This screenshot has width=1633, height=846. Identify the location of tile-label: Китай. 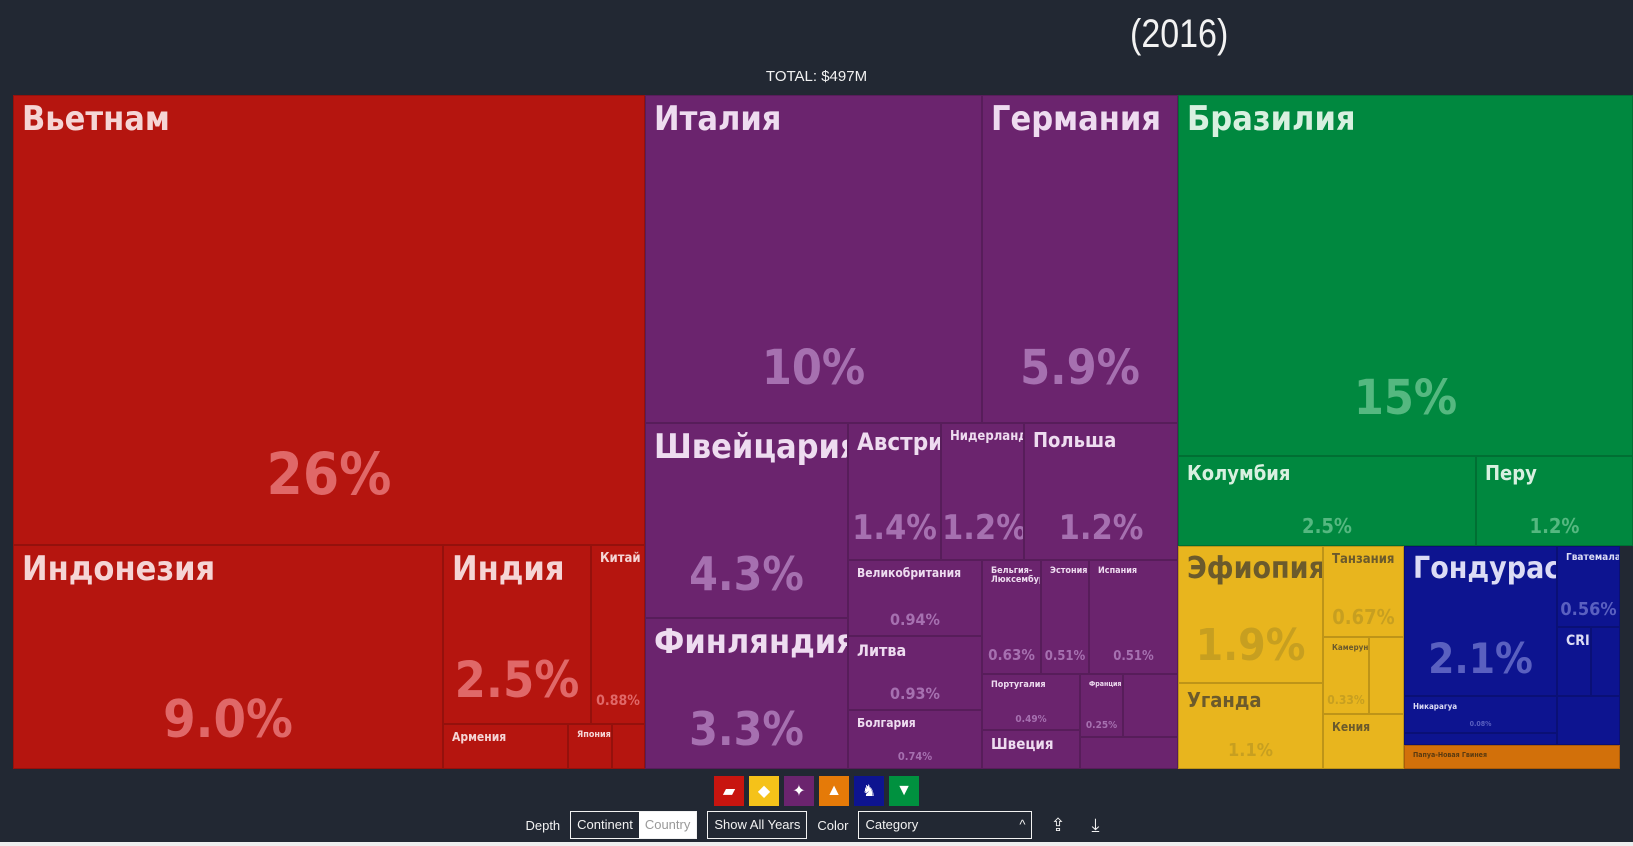
(620, 558).